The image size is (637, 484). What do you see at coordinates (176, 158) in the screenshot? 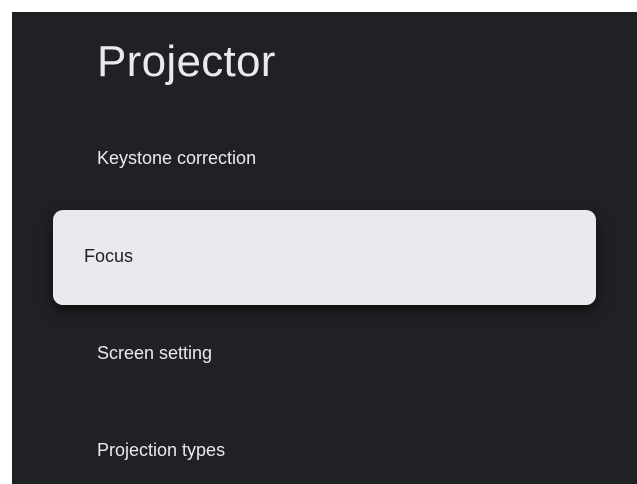
I see `menu-item-keystone-correction: Keystone correction` at bounding box center [176, 158].